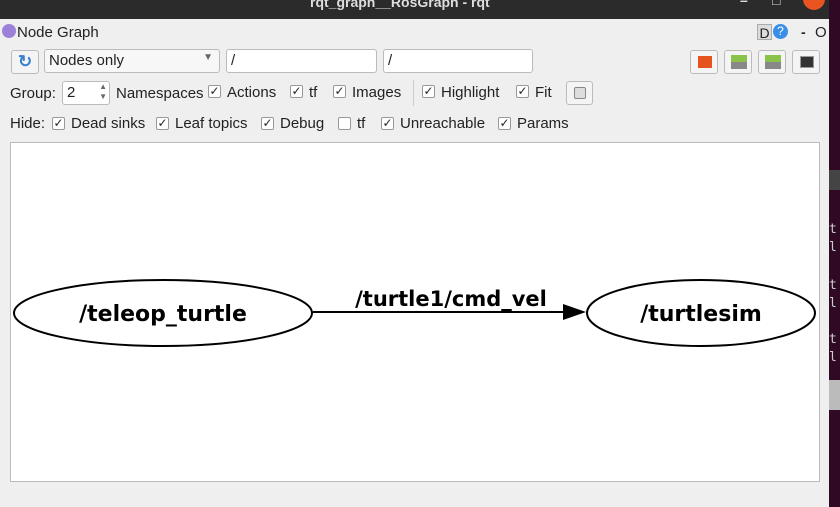 This screenshot has width=840, height=507. What do you see at coordinates (162, 123) in the screenshot?
I see `leaf-topics-checkbox: ✓` at bounding box center [162, 123].